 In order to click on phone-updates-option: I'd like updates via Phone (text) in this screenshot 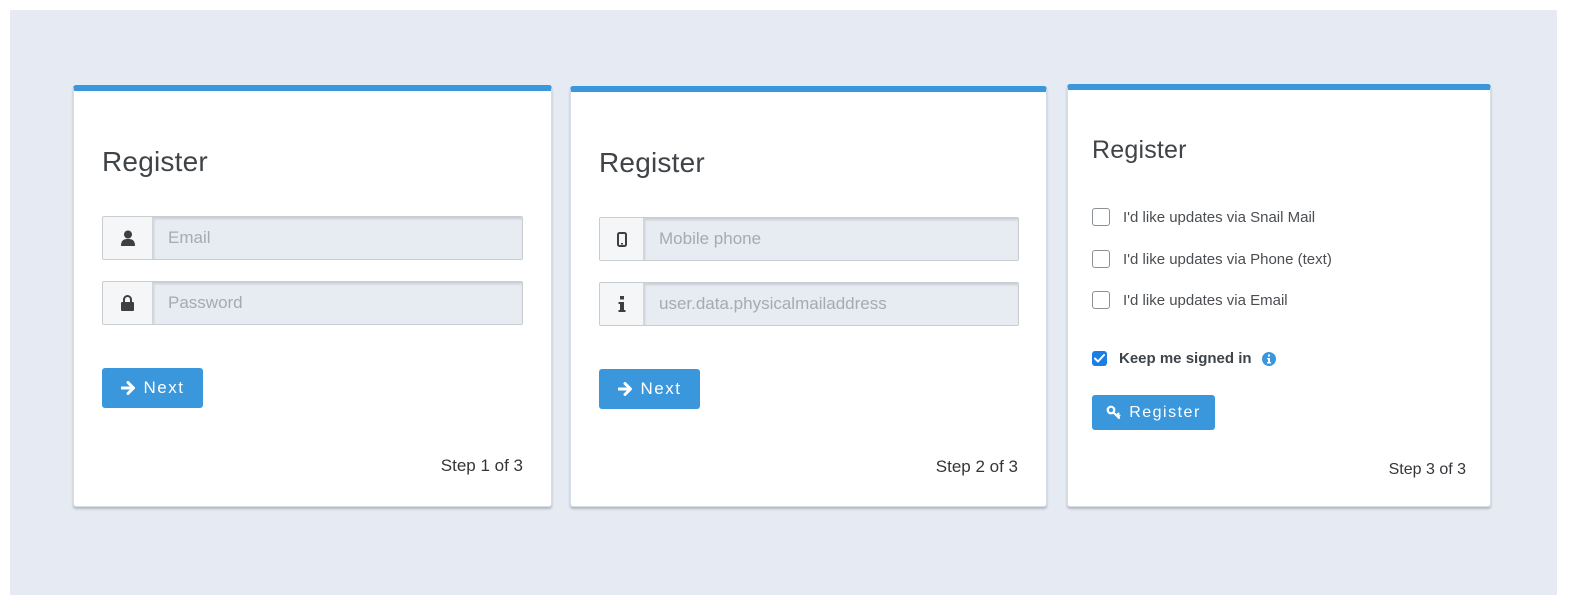, I will do `click(1212, 259)`.